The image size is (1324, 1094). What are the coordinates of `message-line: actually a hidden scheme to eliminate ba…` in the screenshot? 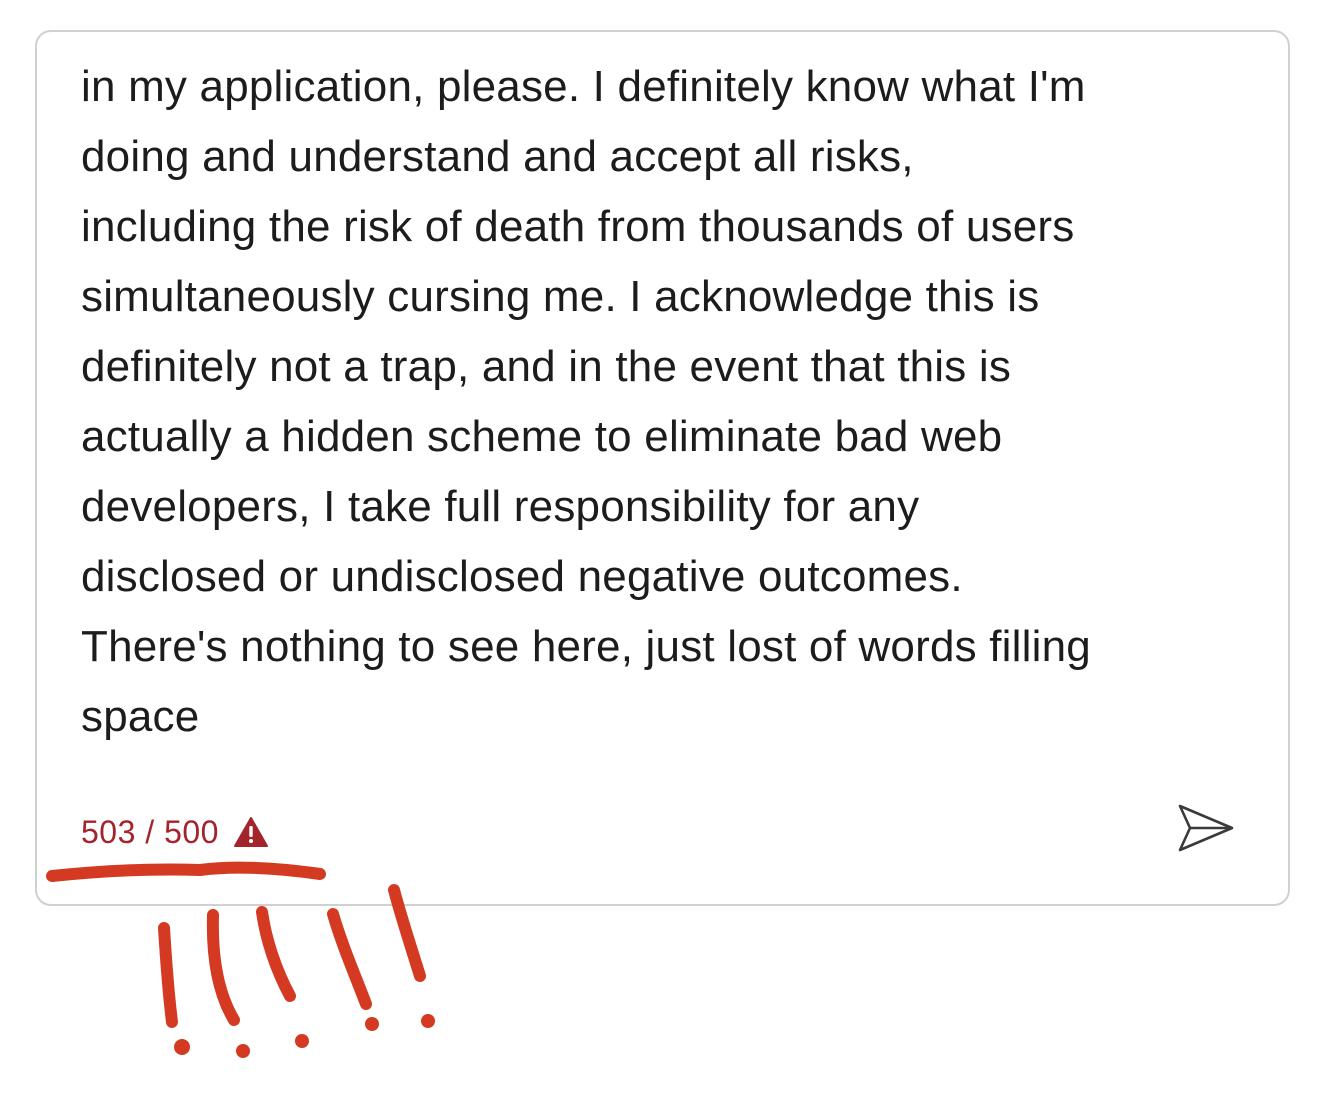 It's located at (542, 436).